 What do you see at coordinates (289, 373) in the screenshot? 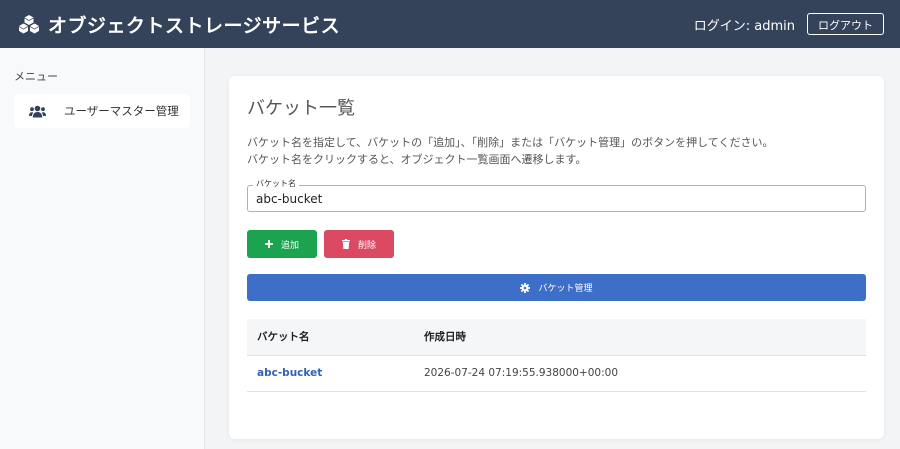
I see `bucket-link: abc-bucket` at bounding box center [289, 373].